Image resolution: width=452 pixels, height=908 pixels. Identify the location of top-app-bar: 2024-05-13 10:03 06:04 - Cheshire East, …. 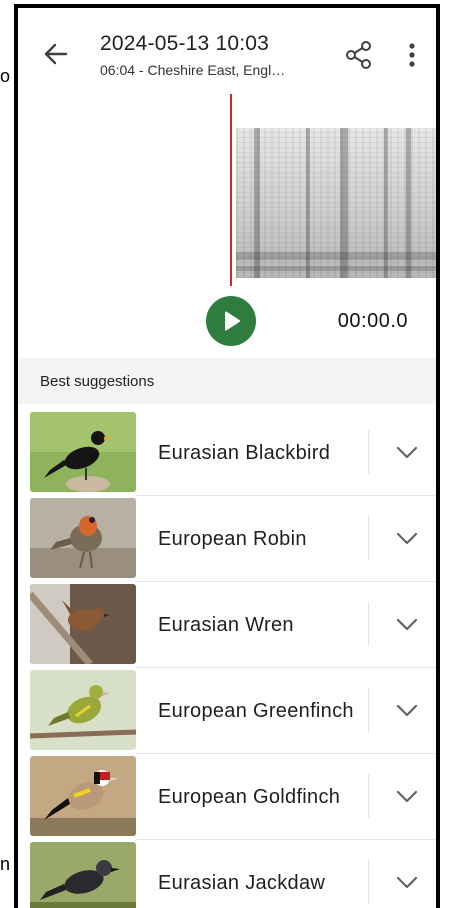
(227, 50).